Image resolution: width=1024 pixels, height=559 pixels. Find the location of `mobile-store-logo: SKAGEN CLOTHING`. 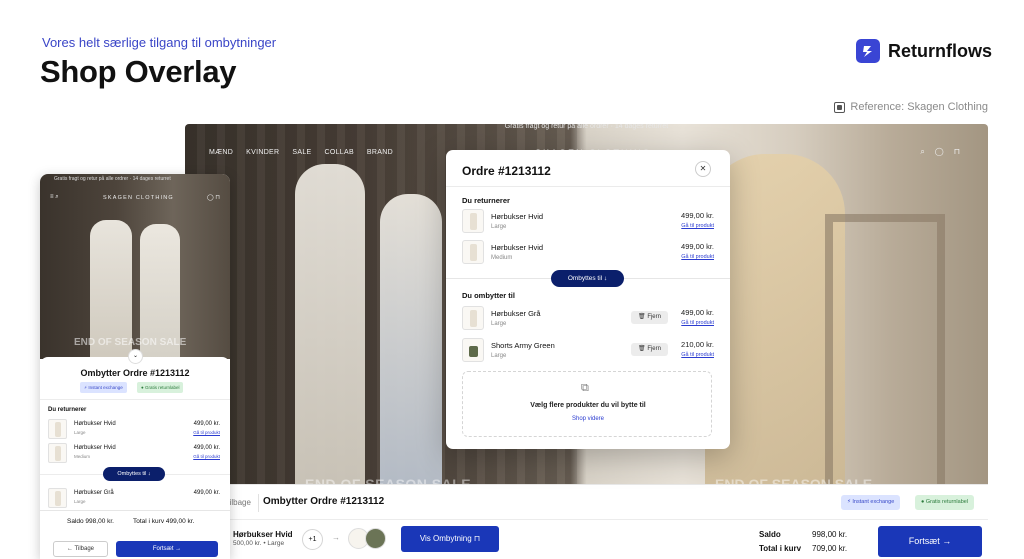

mobile-store-logo: SKAGEN CLOTHING is located at coordinates (138, 198).